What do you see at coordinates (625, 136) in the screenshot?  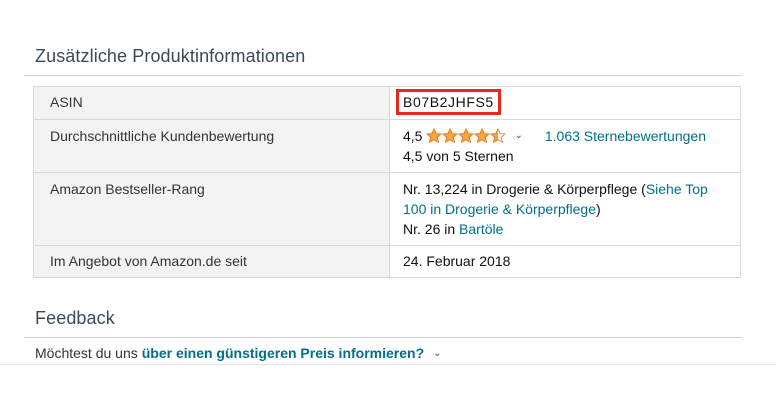 I see `ratings-count-link: 1.063 Sternebewertungen` at bounding box center [625, 136].